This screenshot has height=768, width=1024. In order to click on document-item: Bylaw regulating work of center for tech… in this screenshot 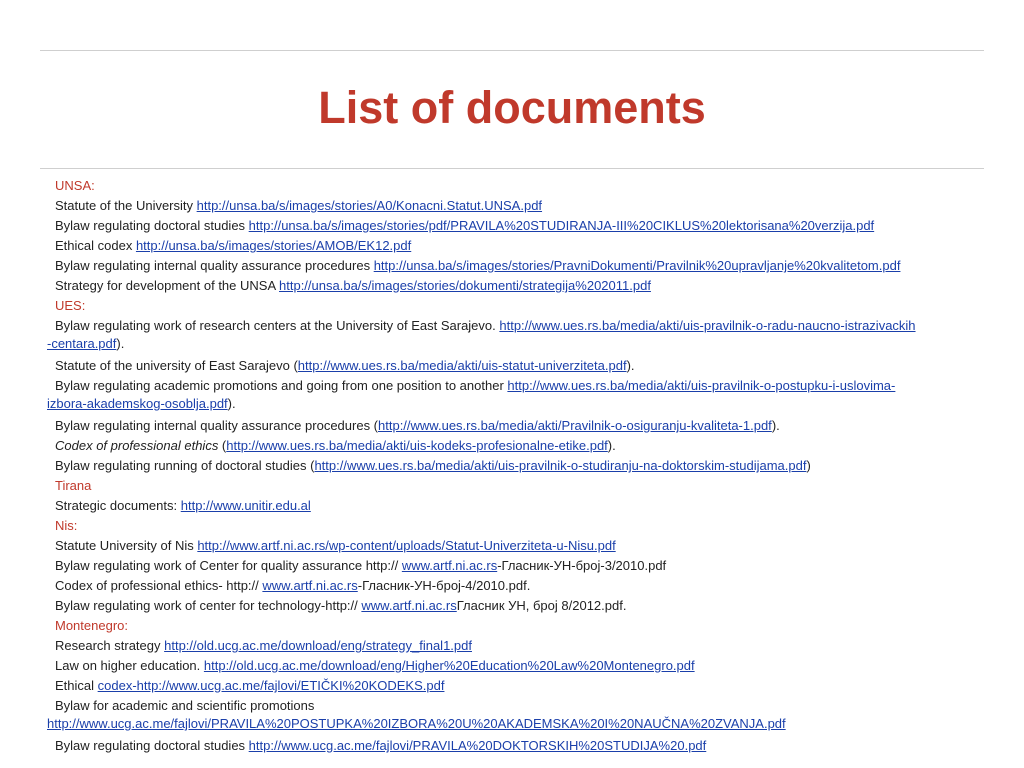, I will do `click(521, 606)`.